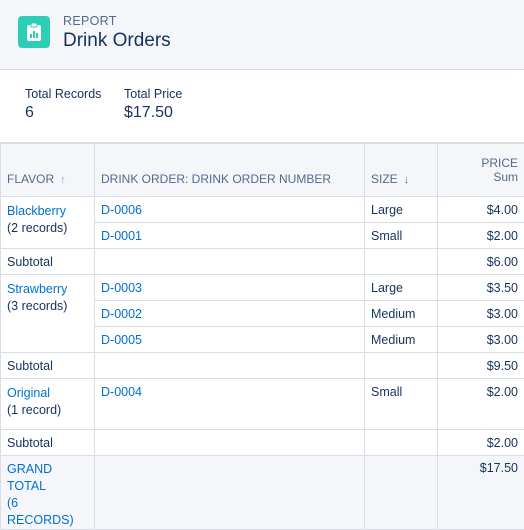  What do you see at coordinates (481, 443) in the screenshot?
I see `subtotal-value: $2.00` at bounding box center [481, 443].